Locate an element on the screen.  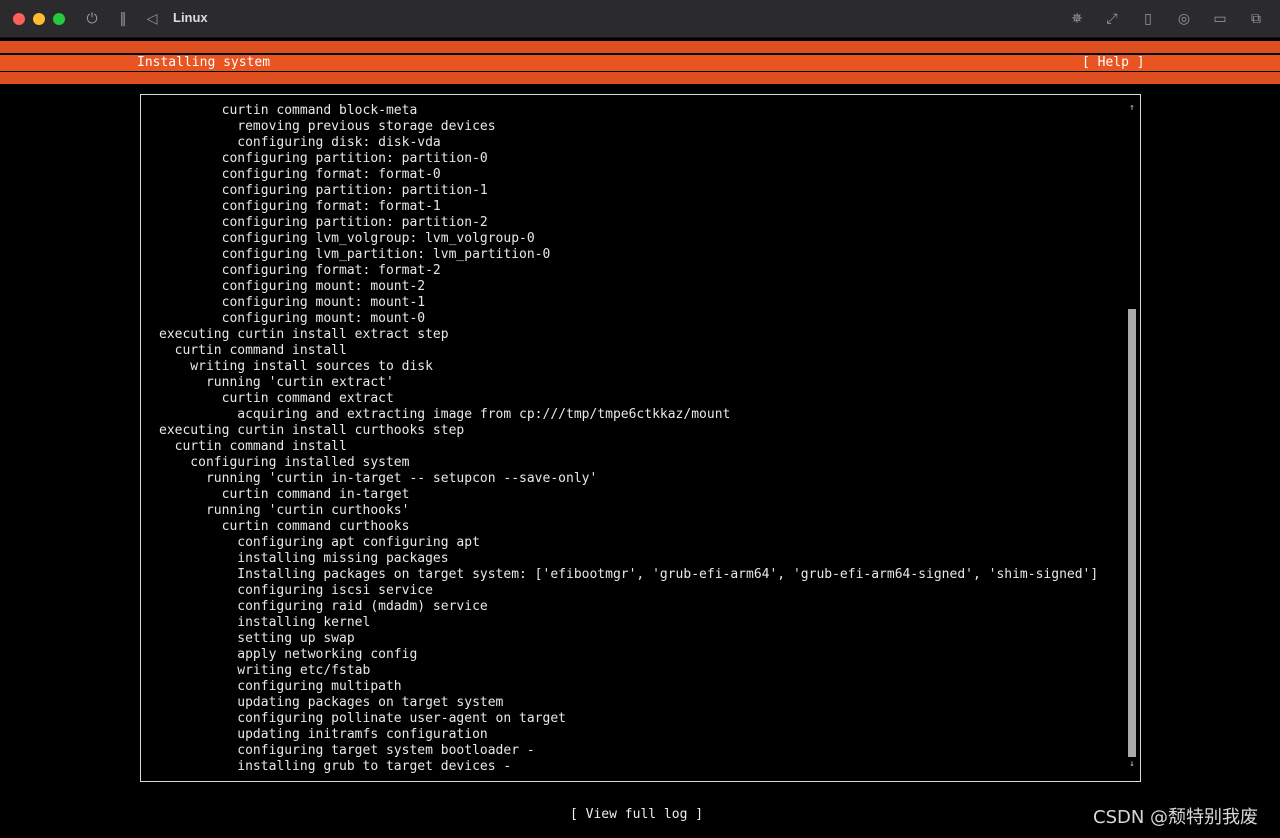
log-line: configuring partition: partition-2 is located at coordinates (323, 222).